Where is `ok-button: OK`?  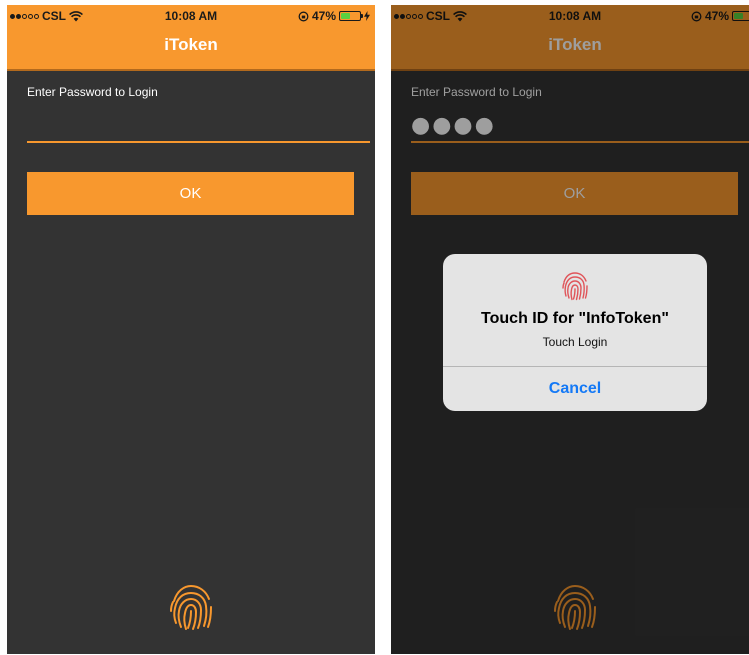
ok-button: OK is located at coordinates (190, 193).